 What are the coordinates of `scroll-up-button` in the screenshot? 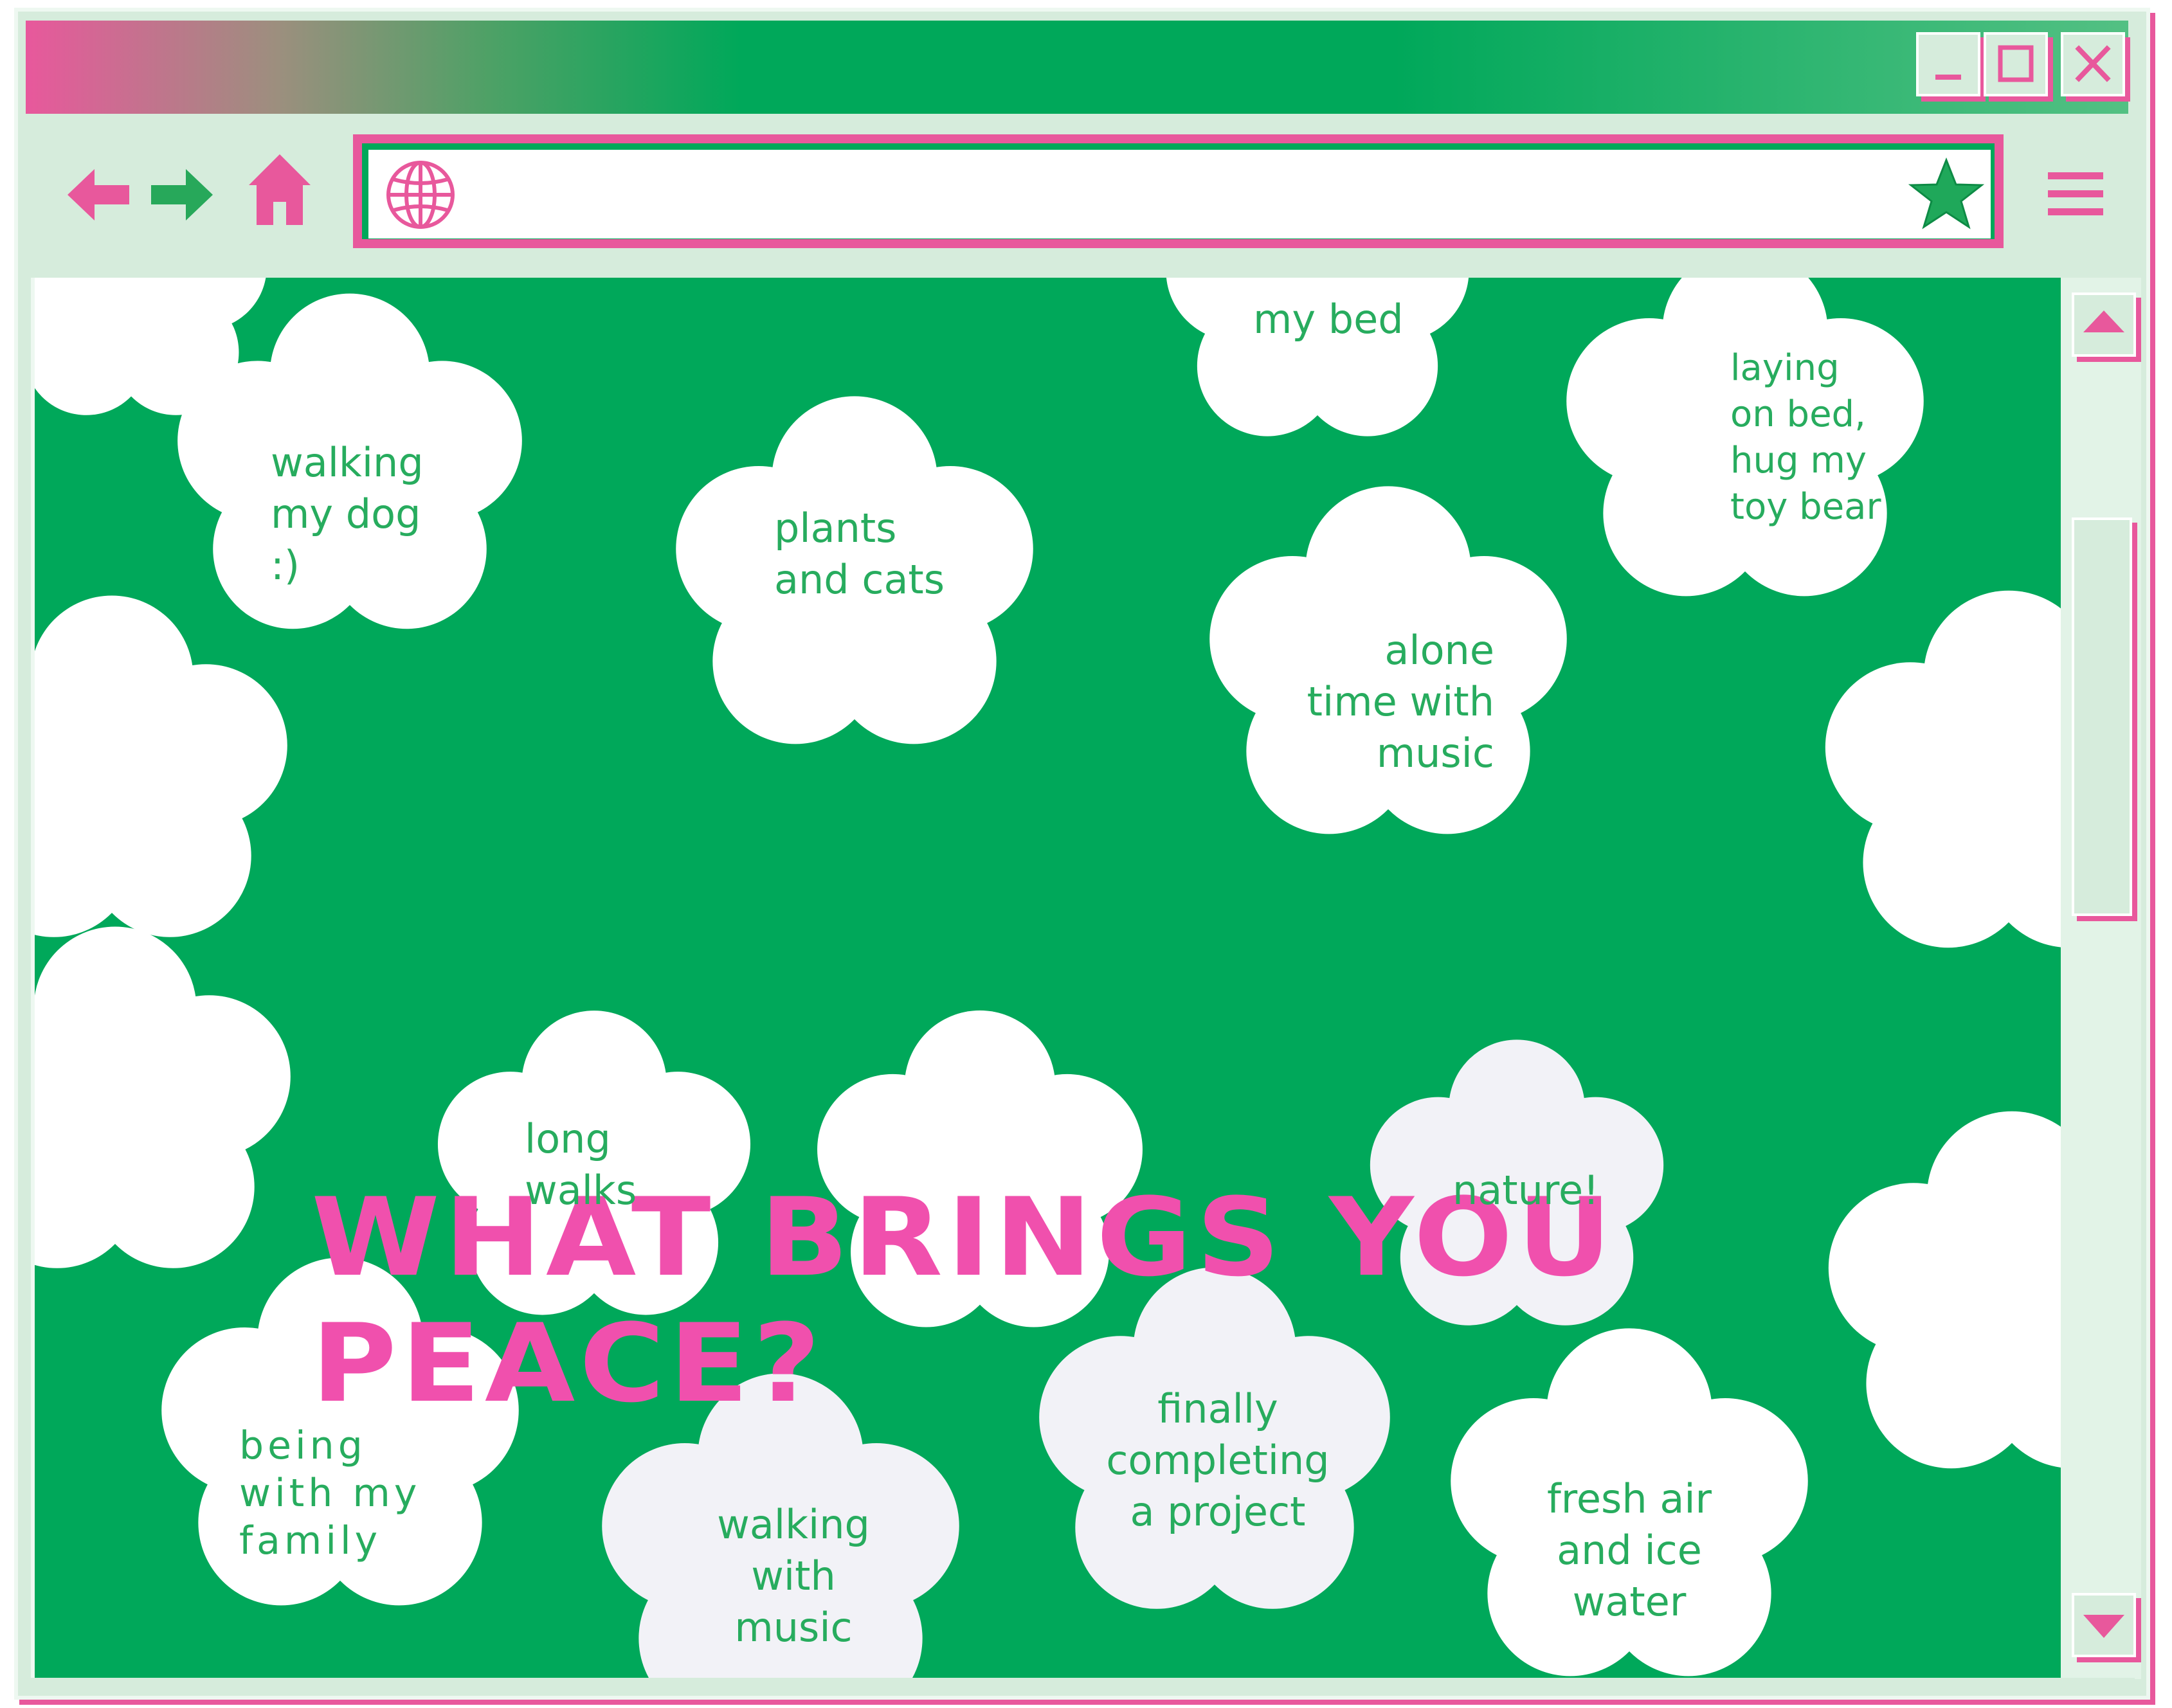 It's located at (2104, 325).